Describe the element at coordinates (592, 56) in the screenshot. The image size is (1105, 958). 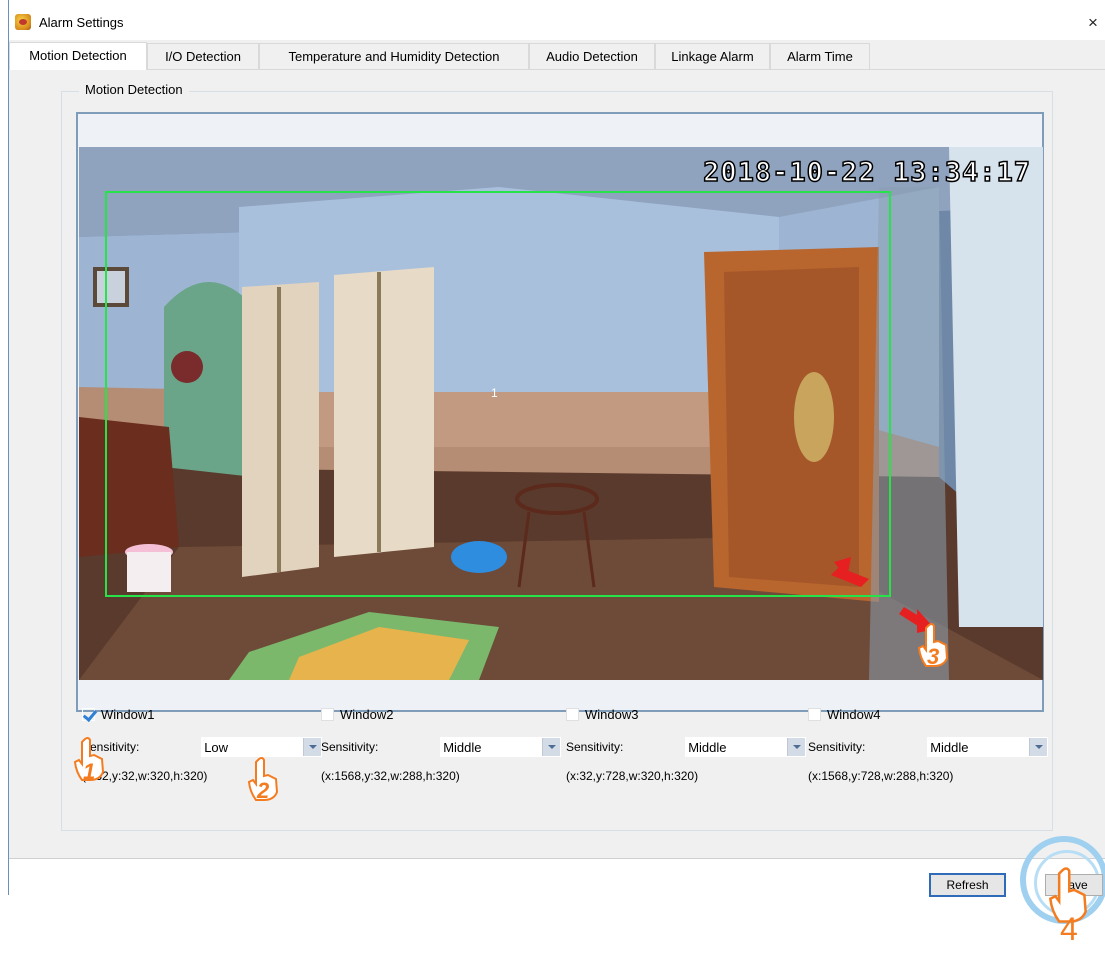
I see `tab-audio-detection: Audio Detection` at that location.